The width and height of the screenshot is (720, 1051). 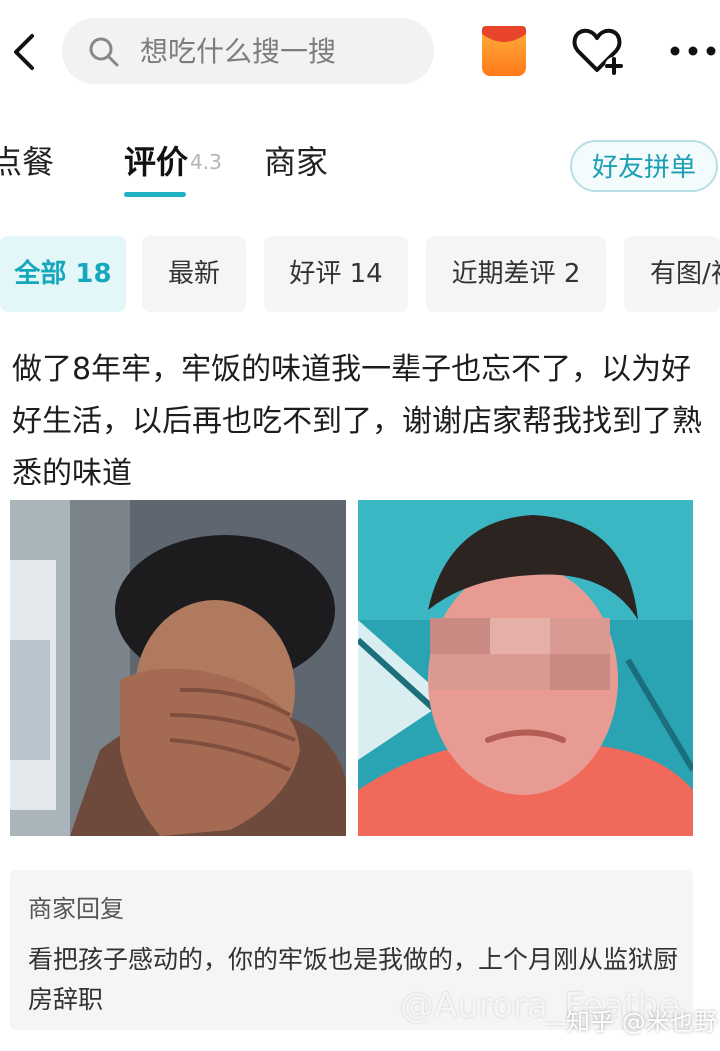 What do you see at coordinates (672, 274) in the screenshot?
I see `filter-chip-with-photos: 有图/视` at bounding box center [672, 274].